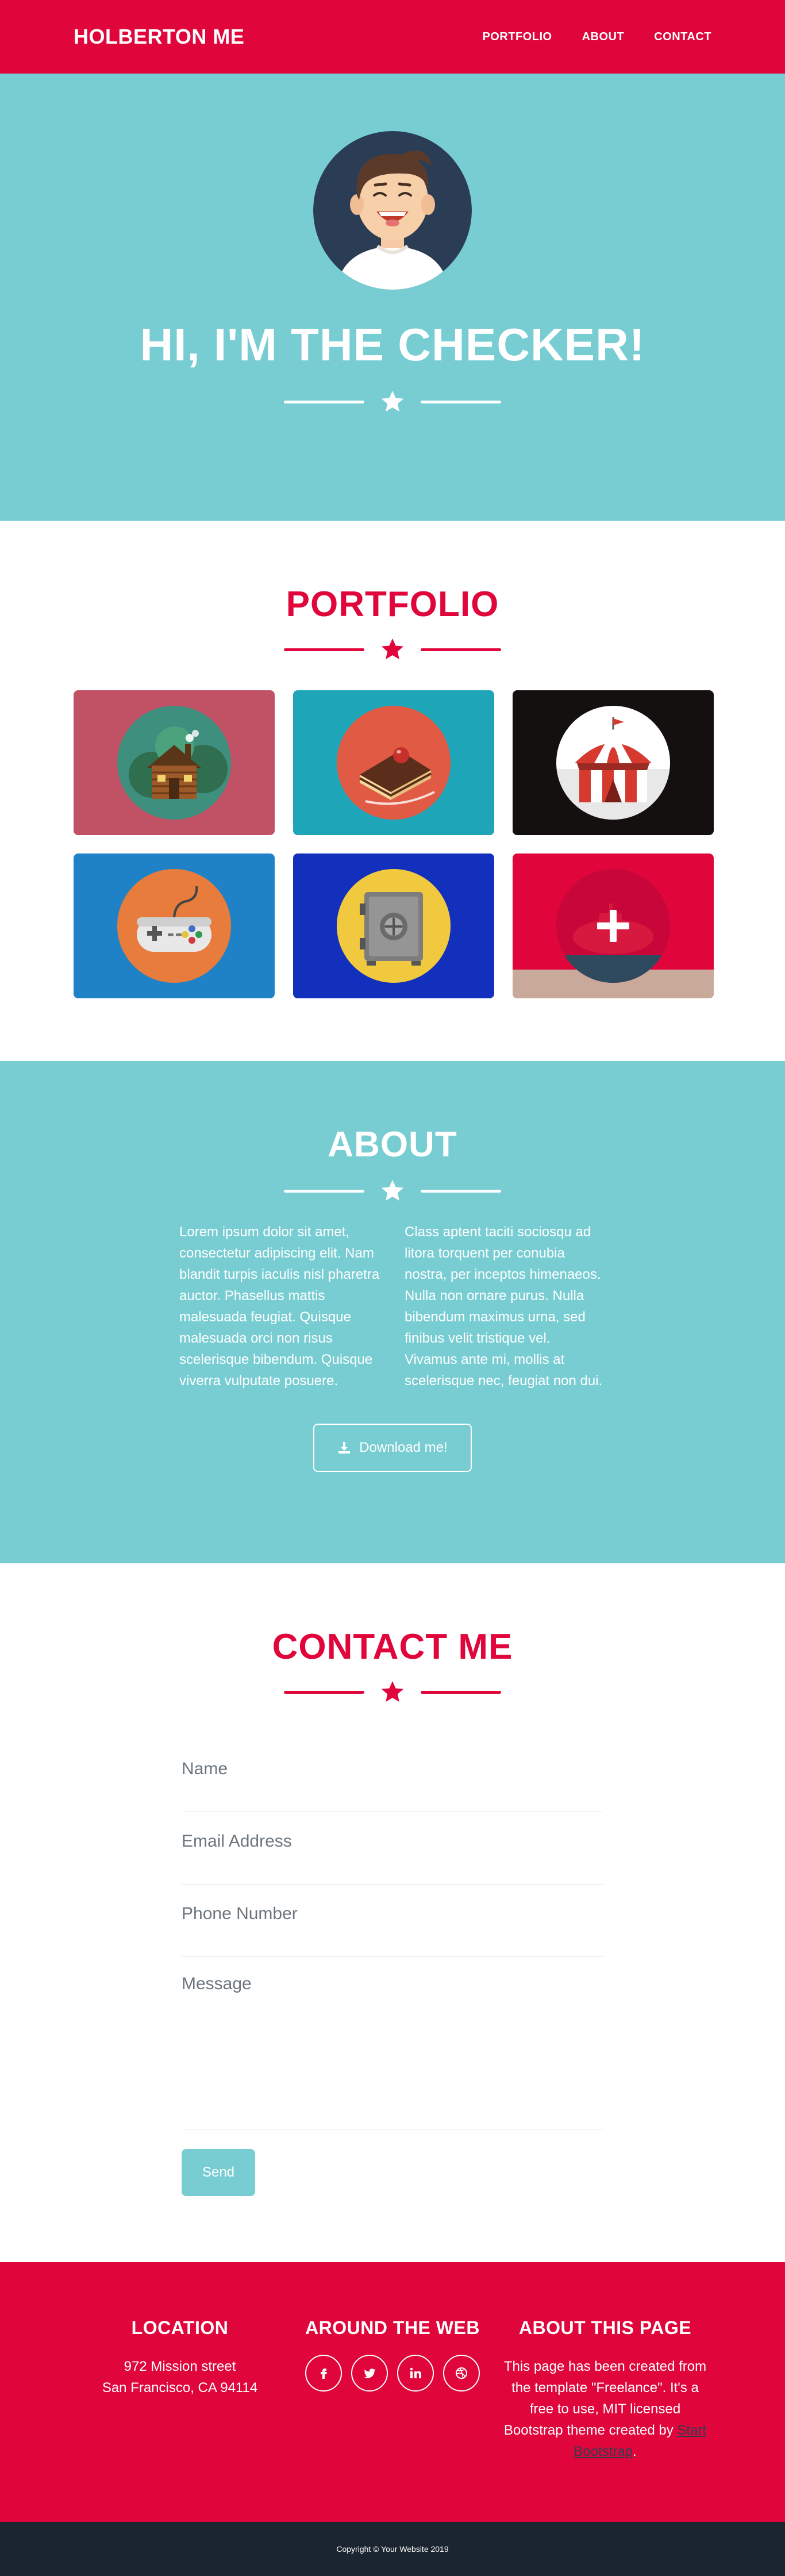 This screenshot has height=2576, width=785. Describe the element at coordinates (392, 1769) in the screenshot. I see `name-input` at that location.